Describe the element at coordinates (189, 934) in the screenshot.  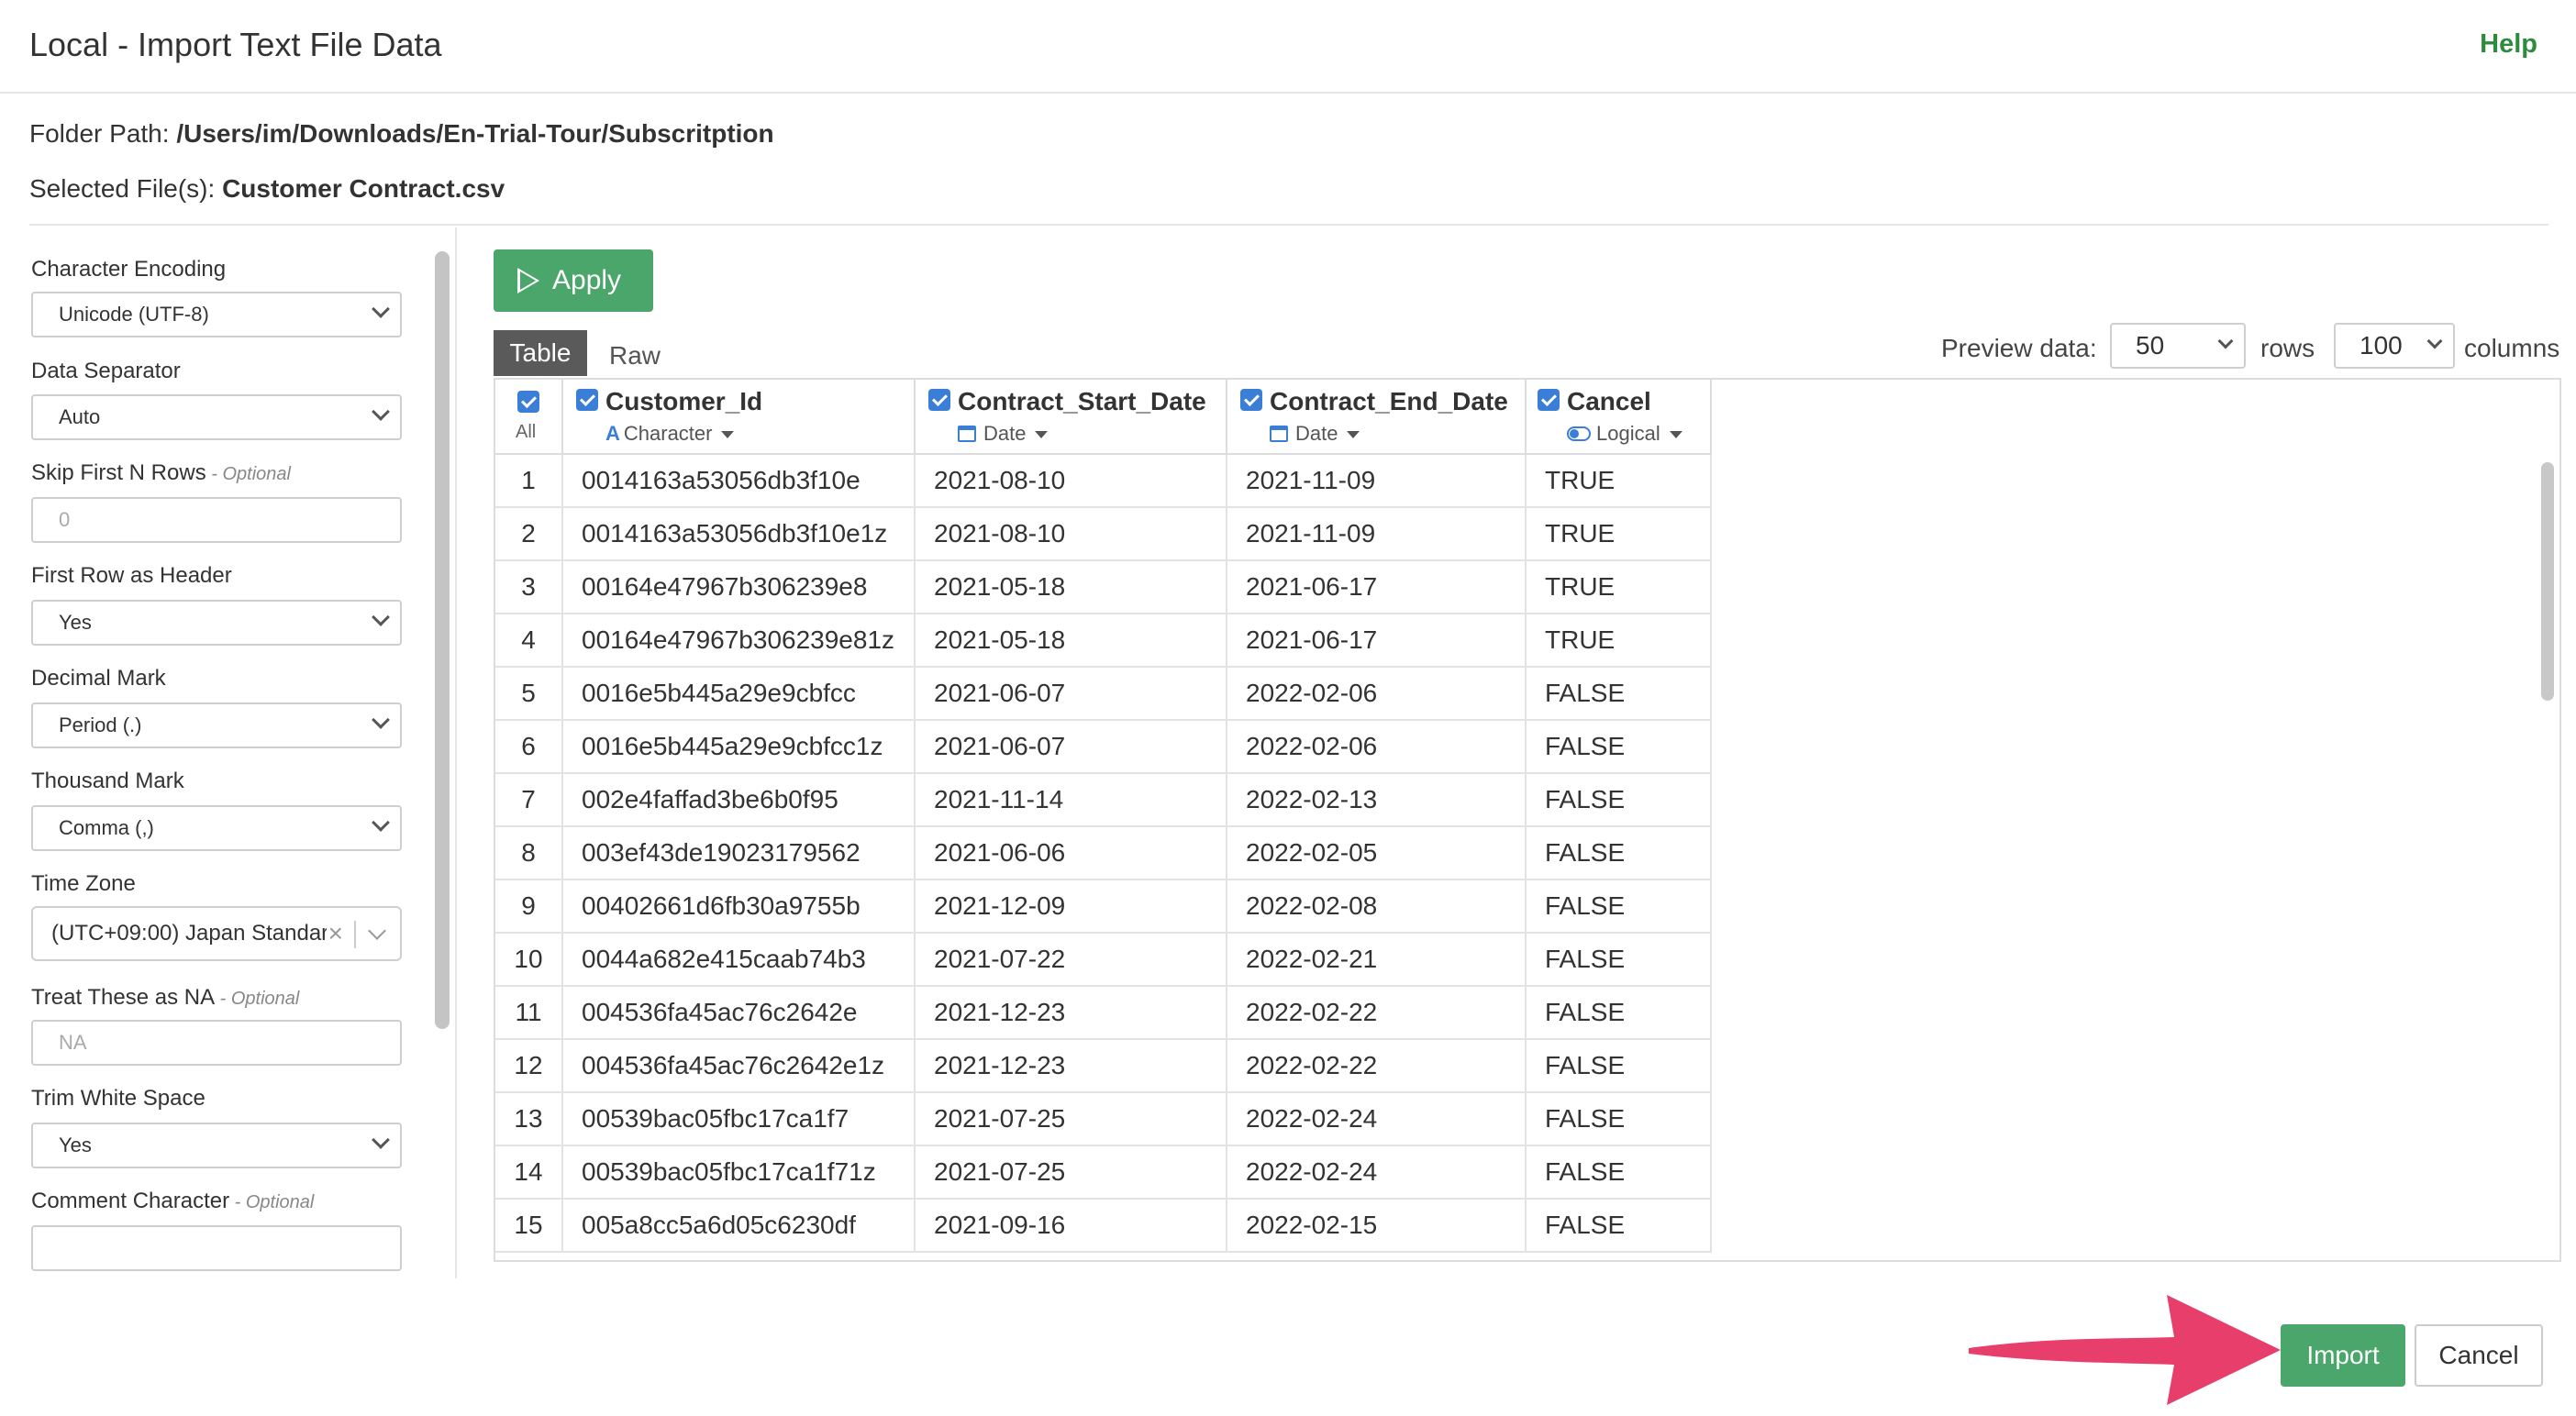
I see `time-zone-value: (UTC+09:00) Japan Standard Time` at that location.